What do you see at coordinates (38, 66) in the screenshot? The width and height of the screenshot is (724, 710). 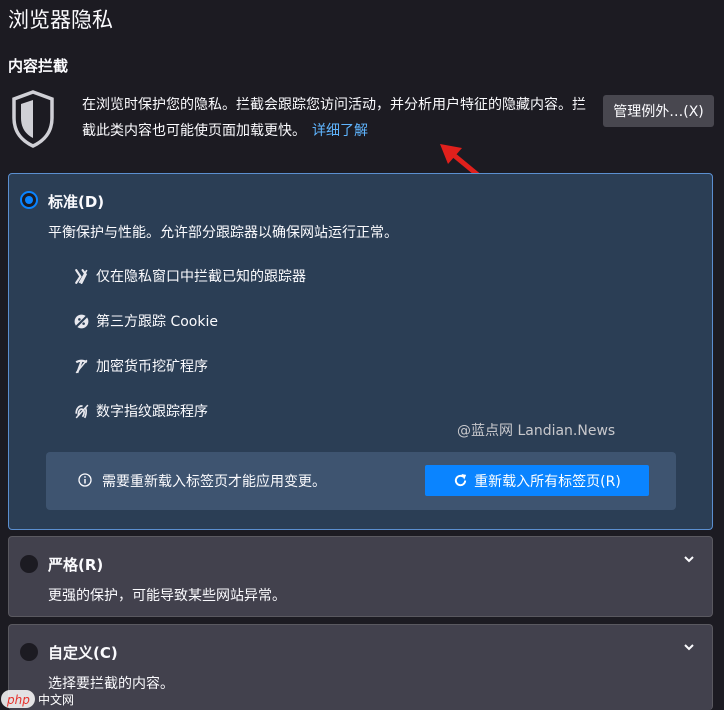 I see `content-blocking-heading: 内容拦截` at bounding box center [38, 66].